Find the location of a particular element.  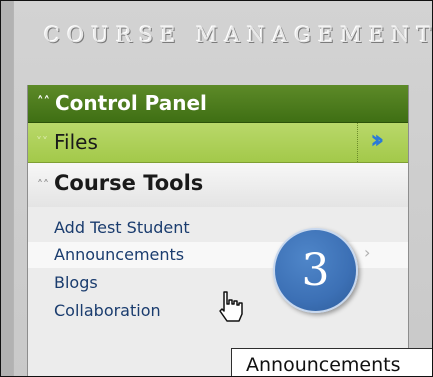

double-chevron-right-icon: ›› is located at coordinates (377, 140).